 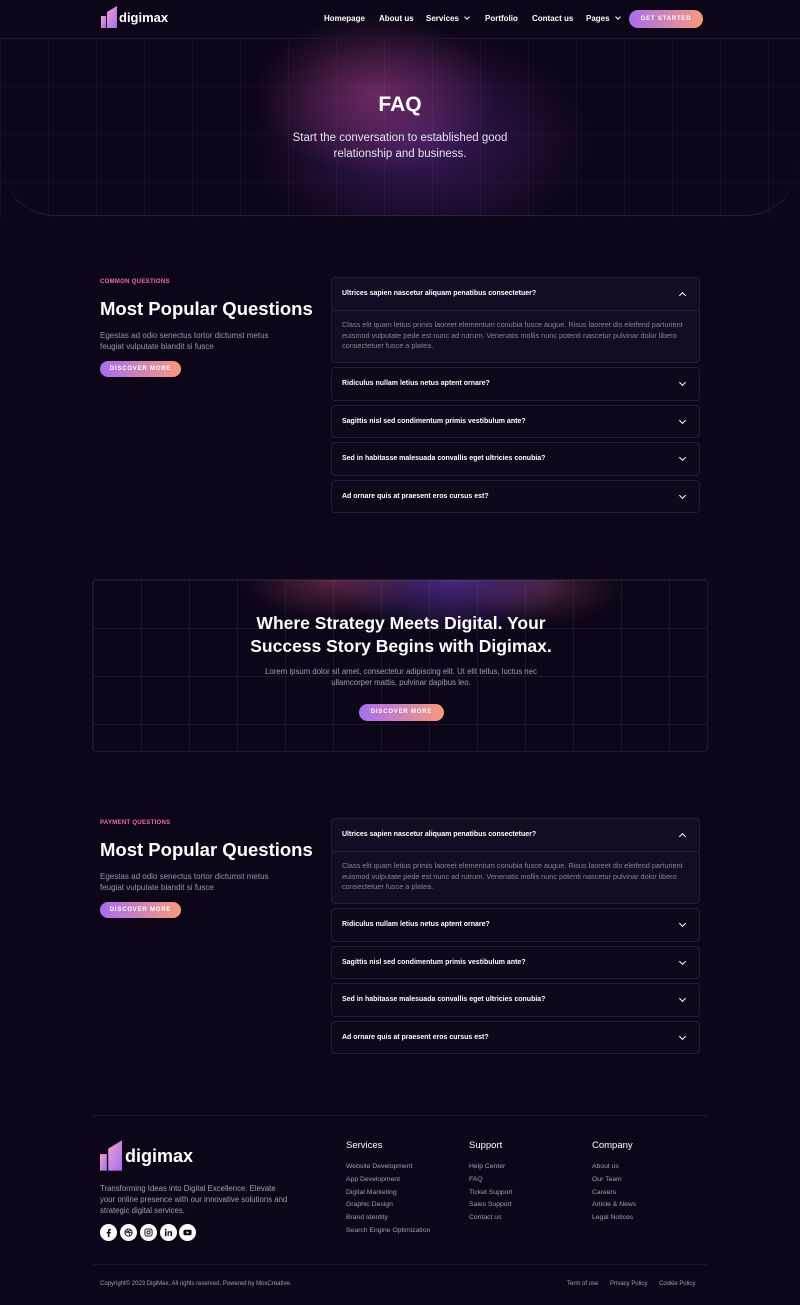 I want to click on instagram-icon, so click(x=148, y=1232).